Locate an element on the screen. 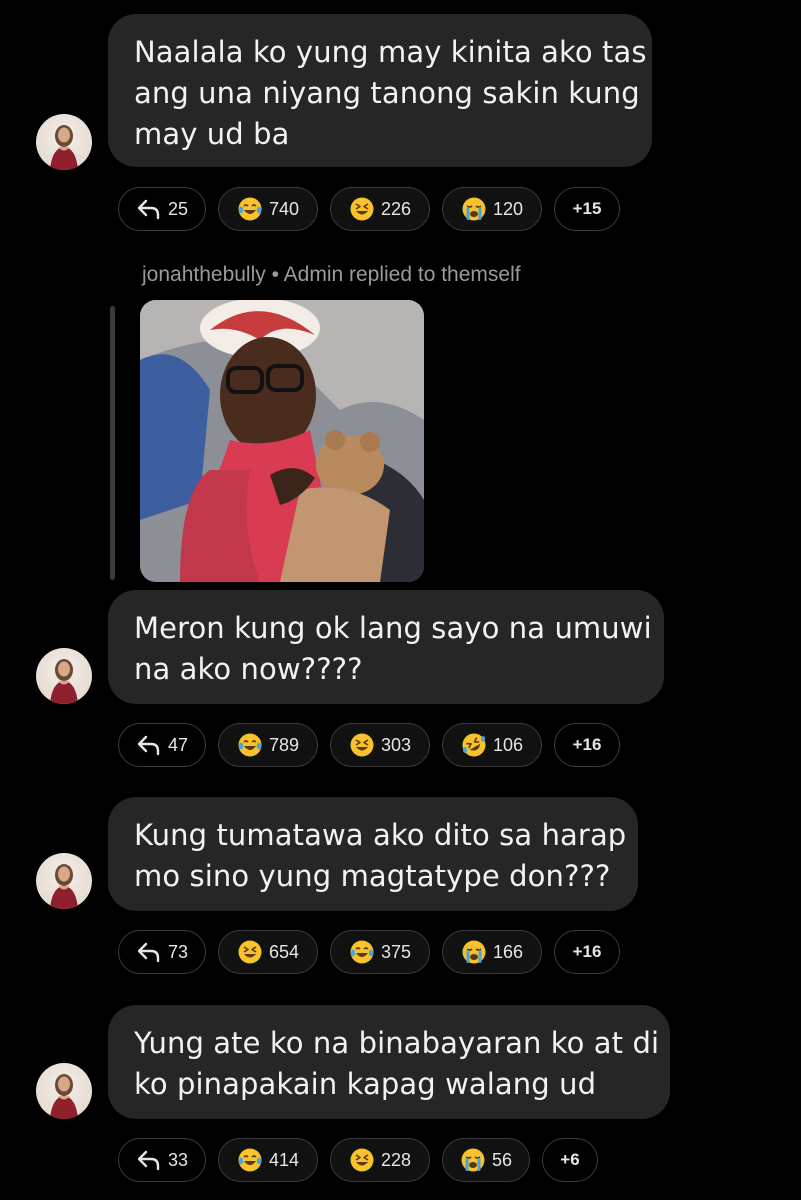  message-line: Yung ate ko na binabayaran ko at di is located at coordinates (397, 1043).